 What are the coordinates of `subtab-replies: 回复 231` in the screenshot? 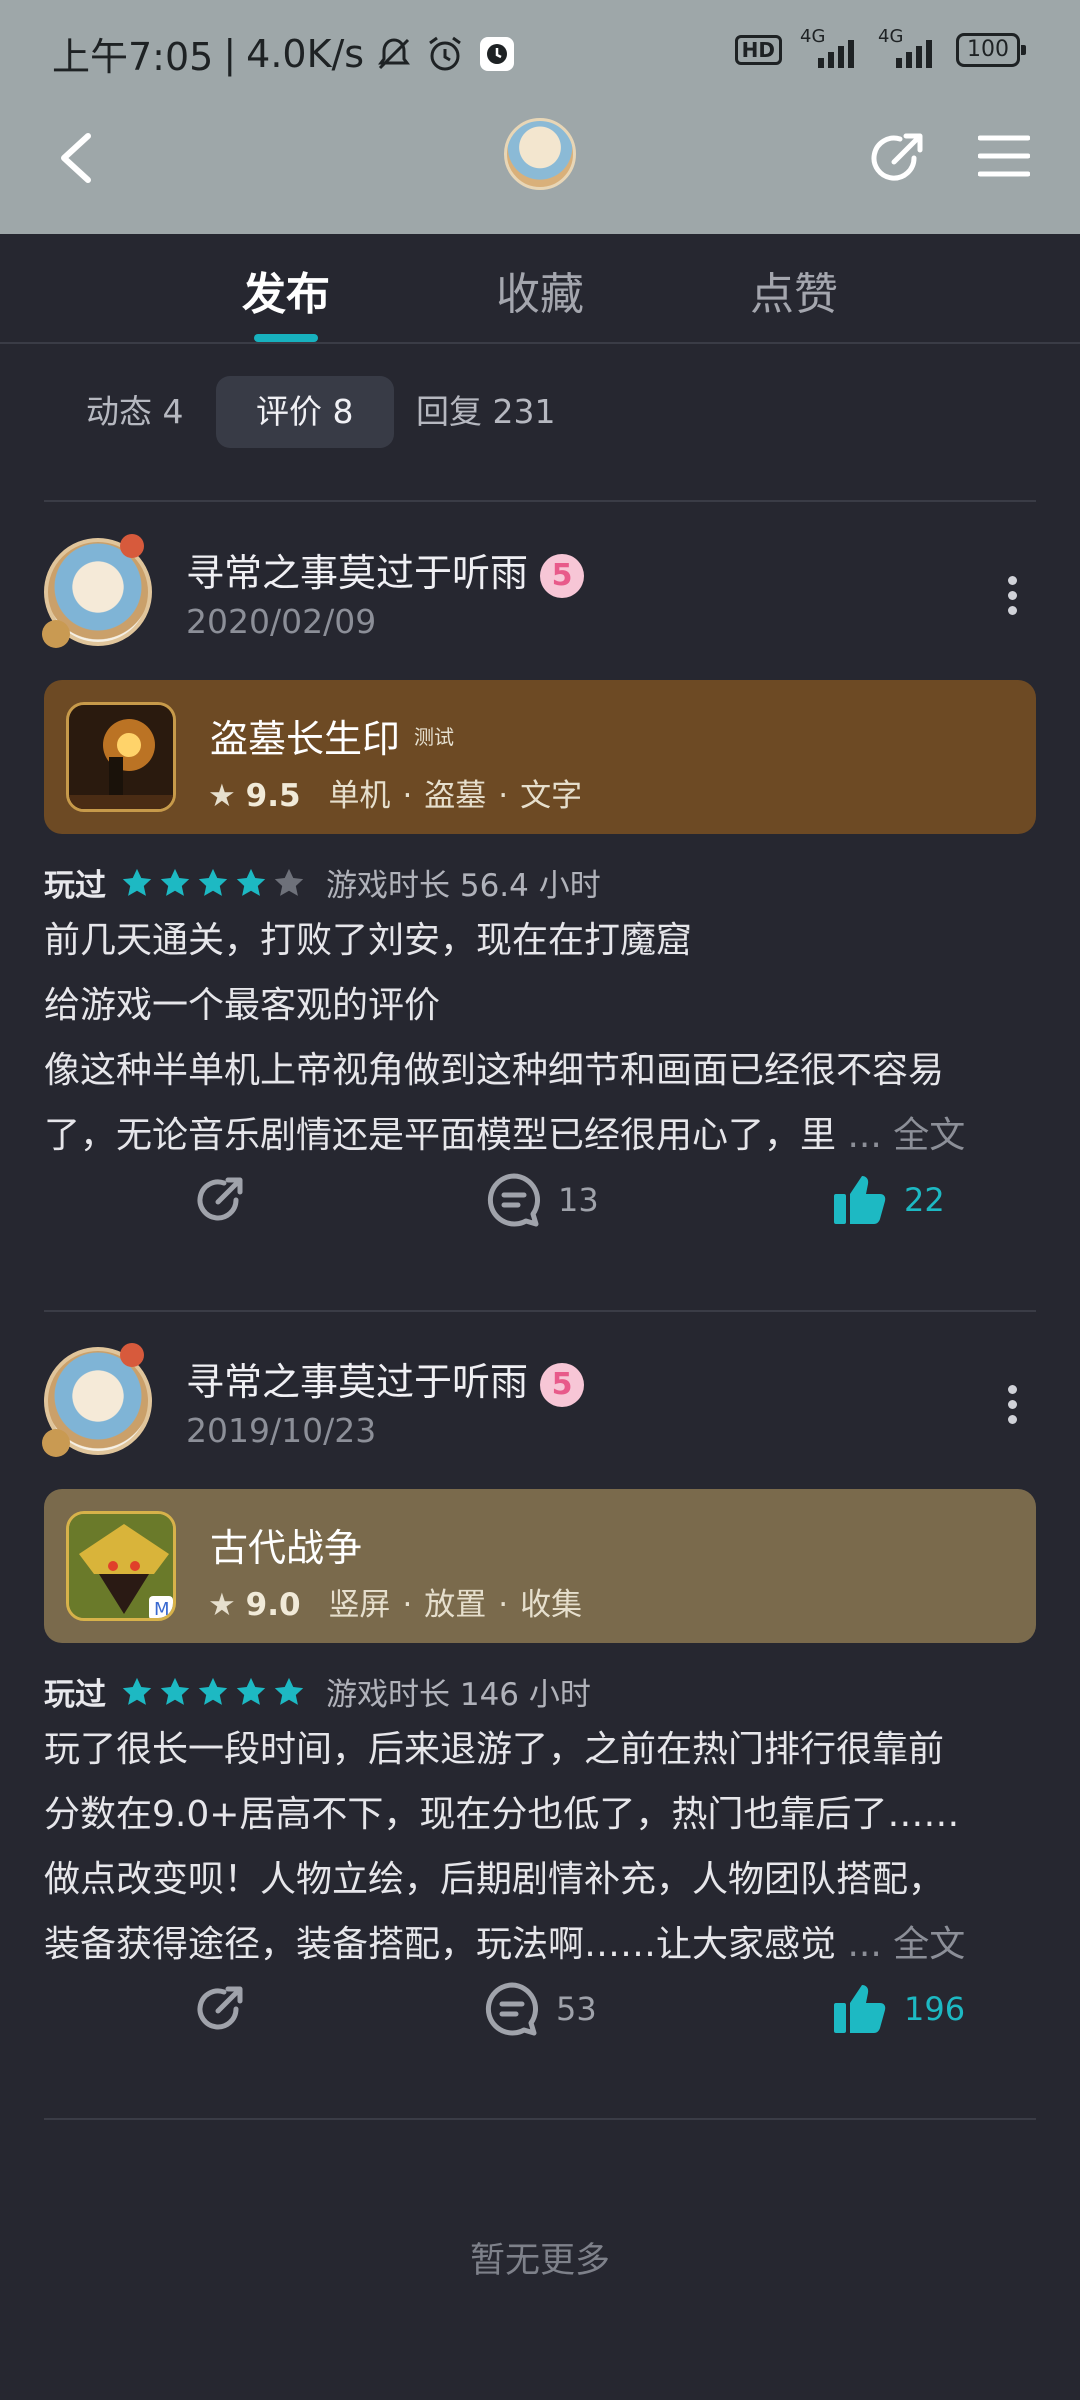 It's located at (485, 412).